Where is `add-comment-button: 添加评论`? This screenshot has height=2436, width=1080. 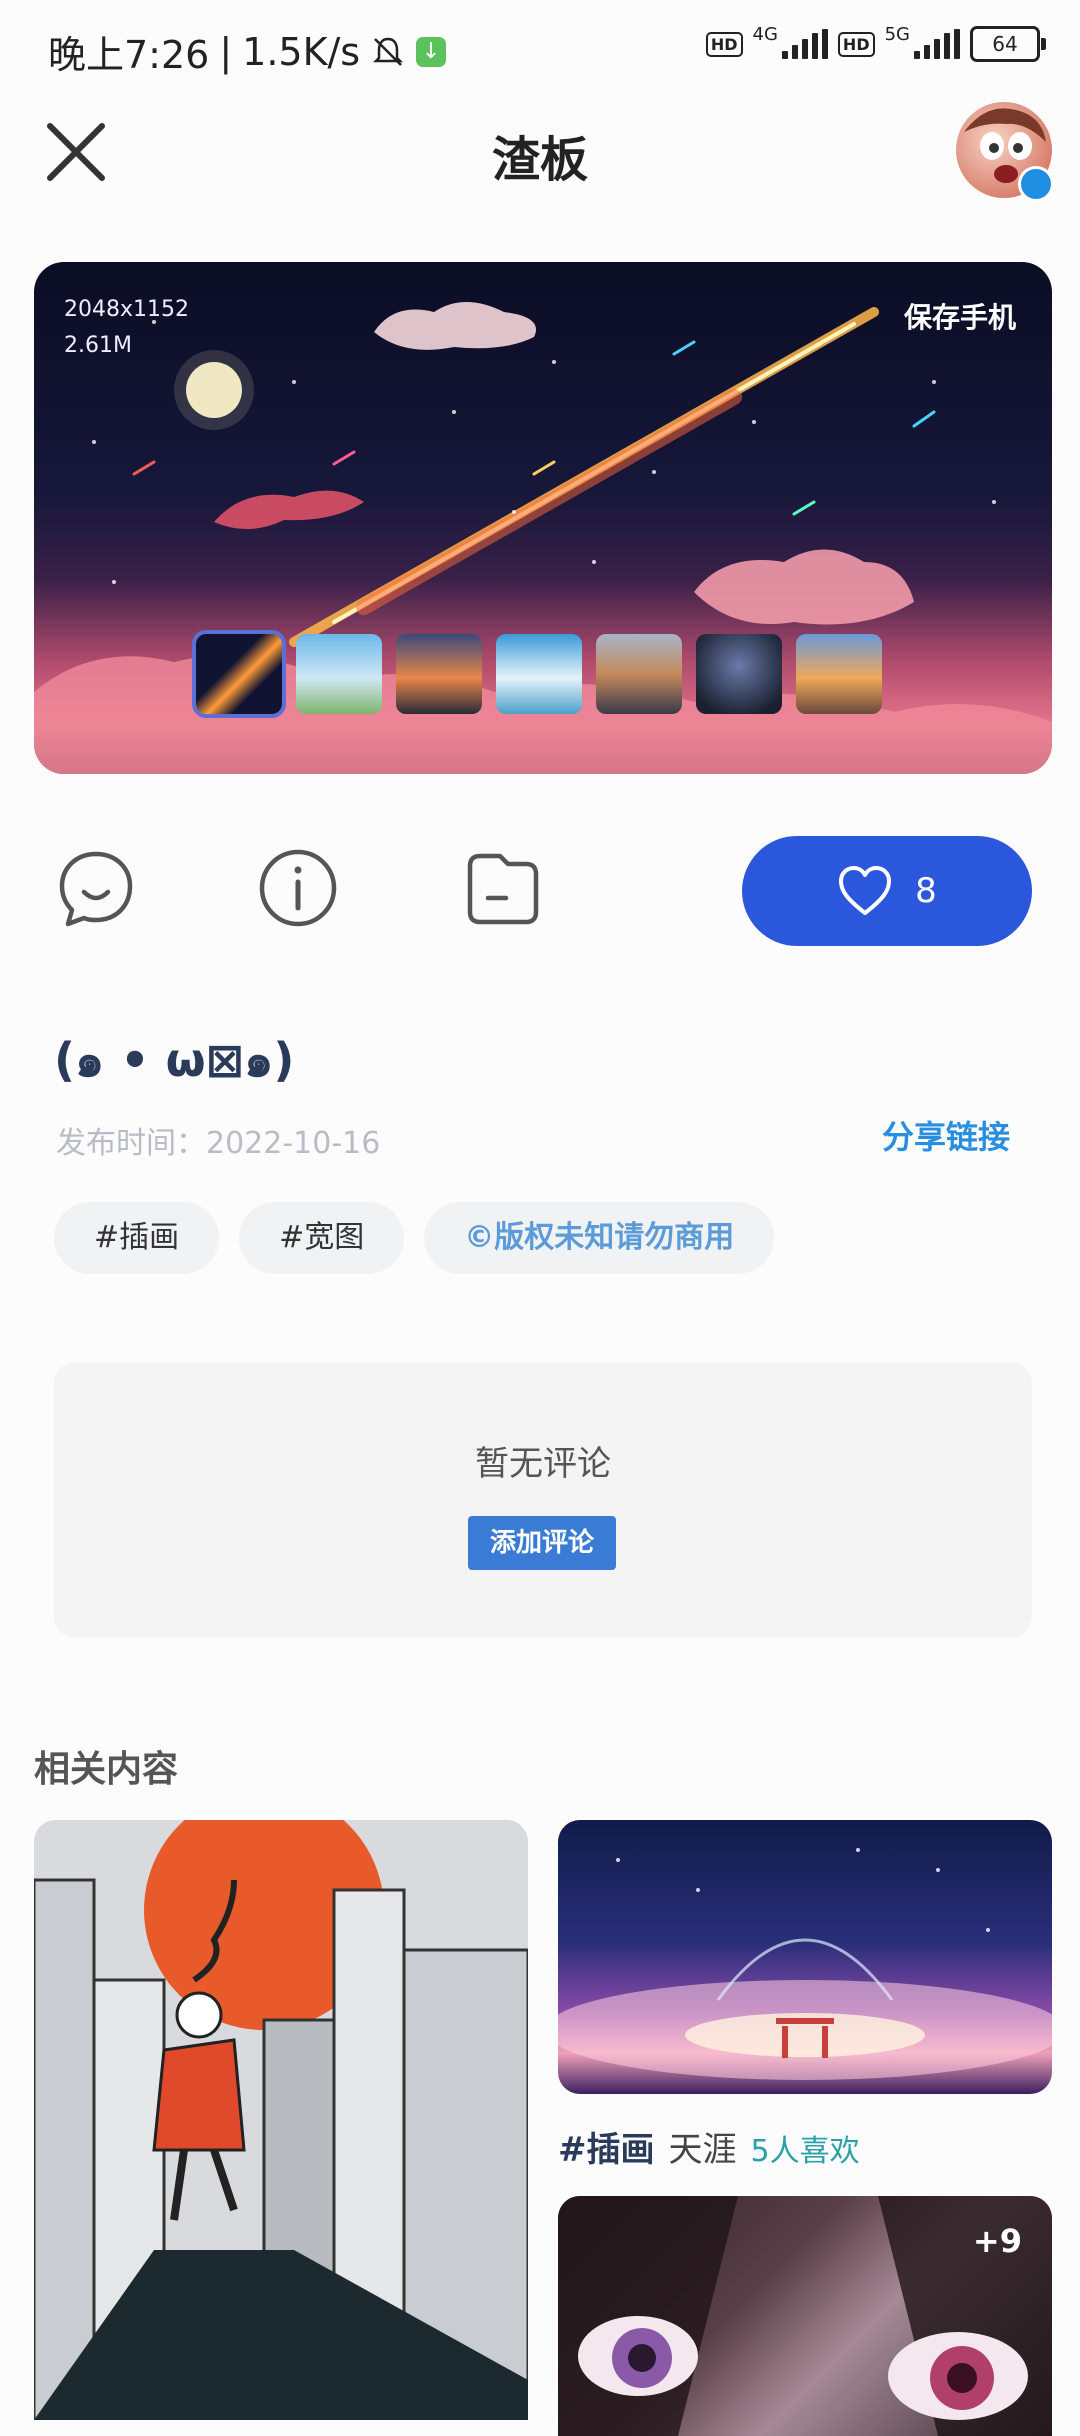
add-comment-button: 添加评论 is located at coordinates (542, 1543).